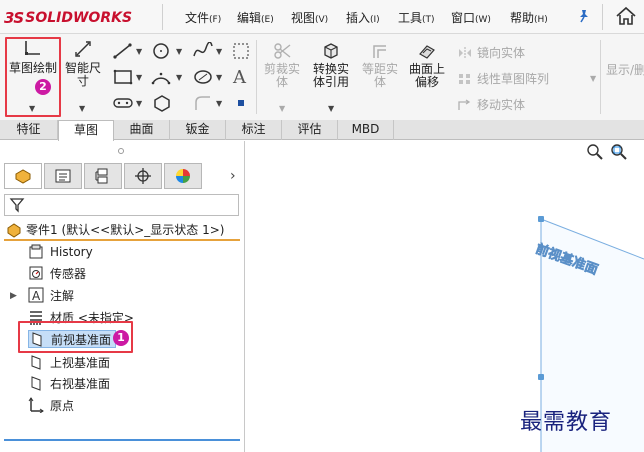 Image resolution: width=644 pixels, height=452 pixels. What do you see at coordinates (17, 205) in the screenshot?
I see `filter-icon` at bounding box center [17, 205].